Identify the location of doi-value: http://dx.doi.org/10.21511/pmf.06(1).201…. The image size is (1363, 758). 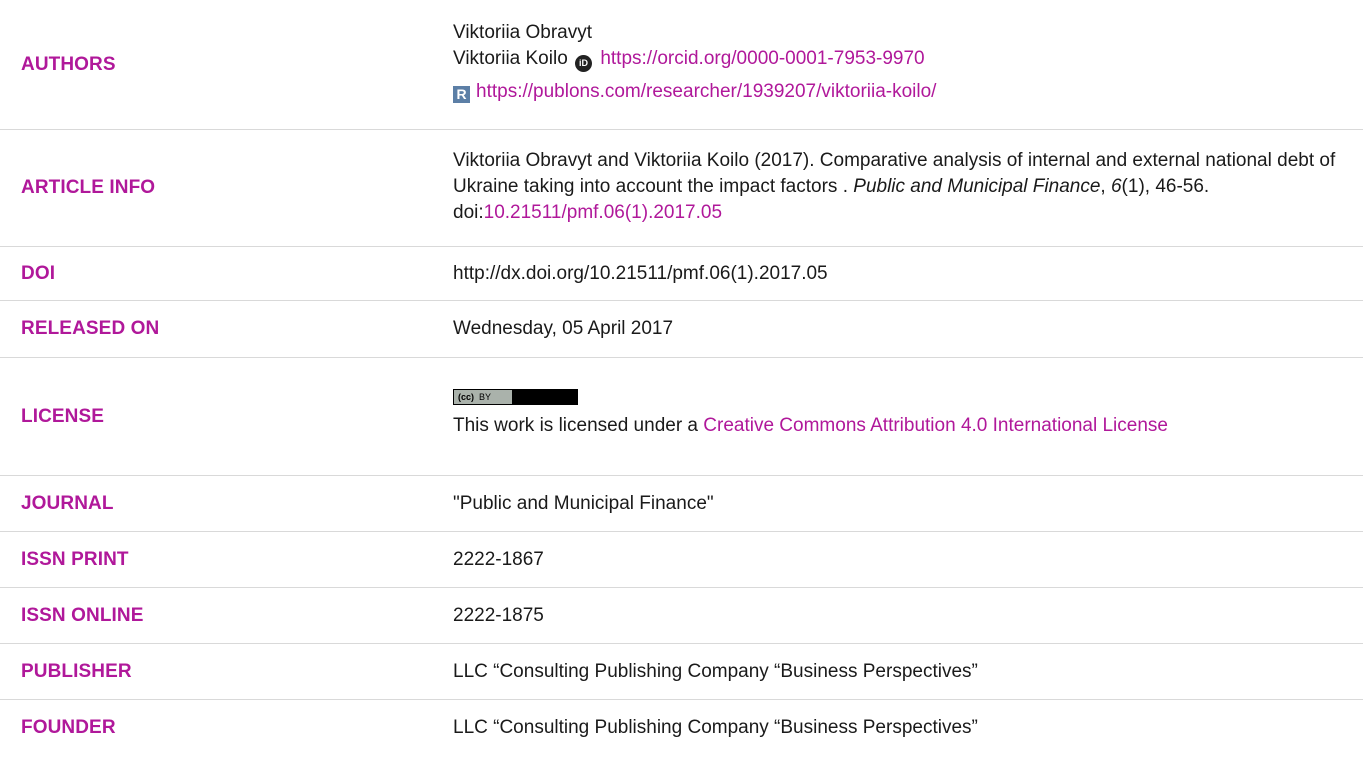
(640, 273).